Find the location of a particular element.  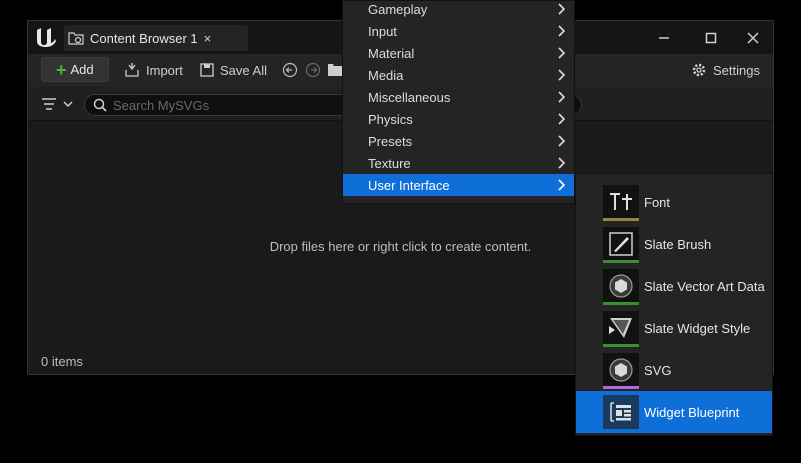

submenu-item-label: Slate Vector Art Data is located at coordinates (704, 286).